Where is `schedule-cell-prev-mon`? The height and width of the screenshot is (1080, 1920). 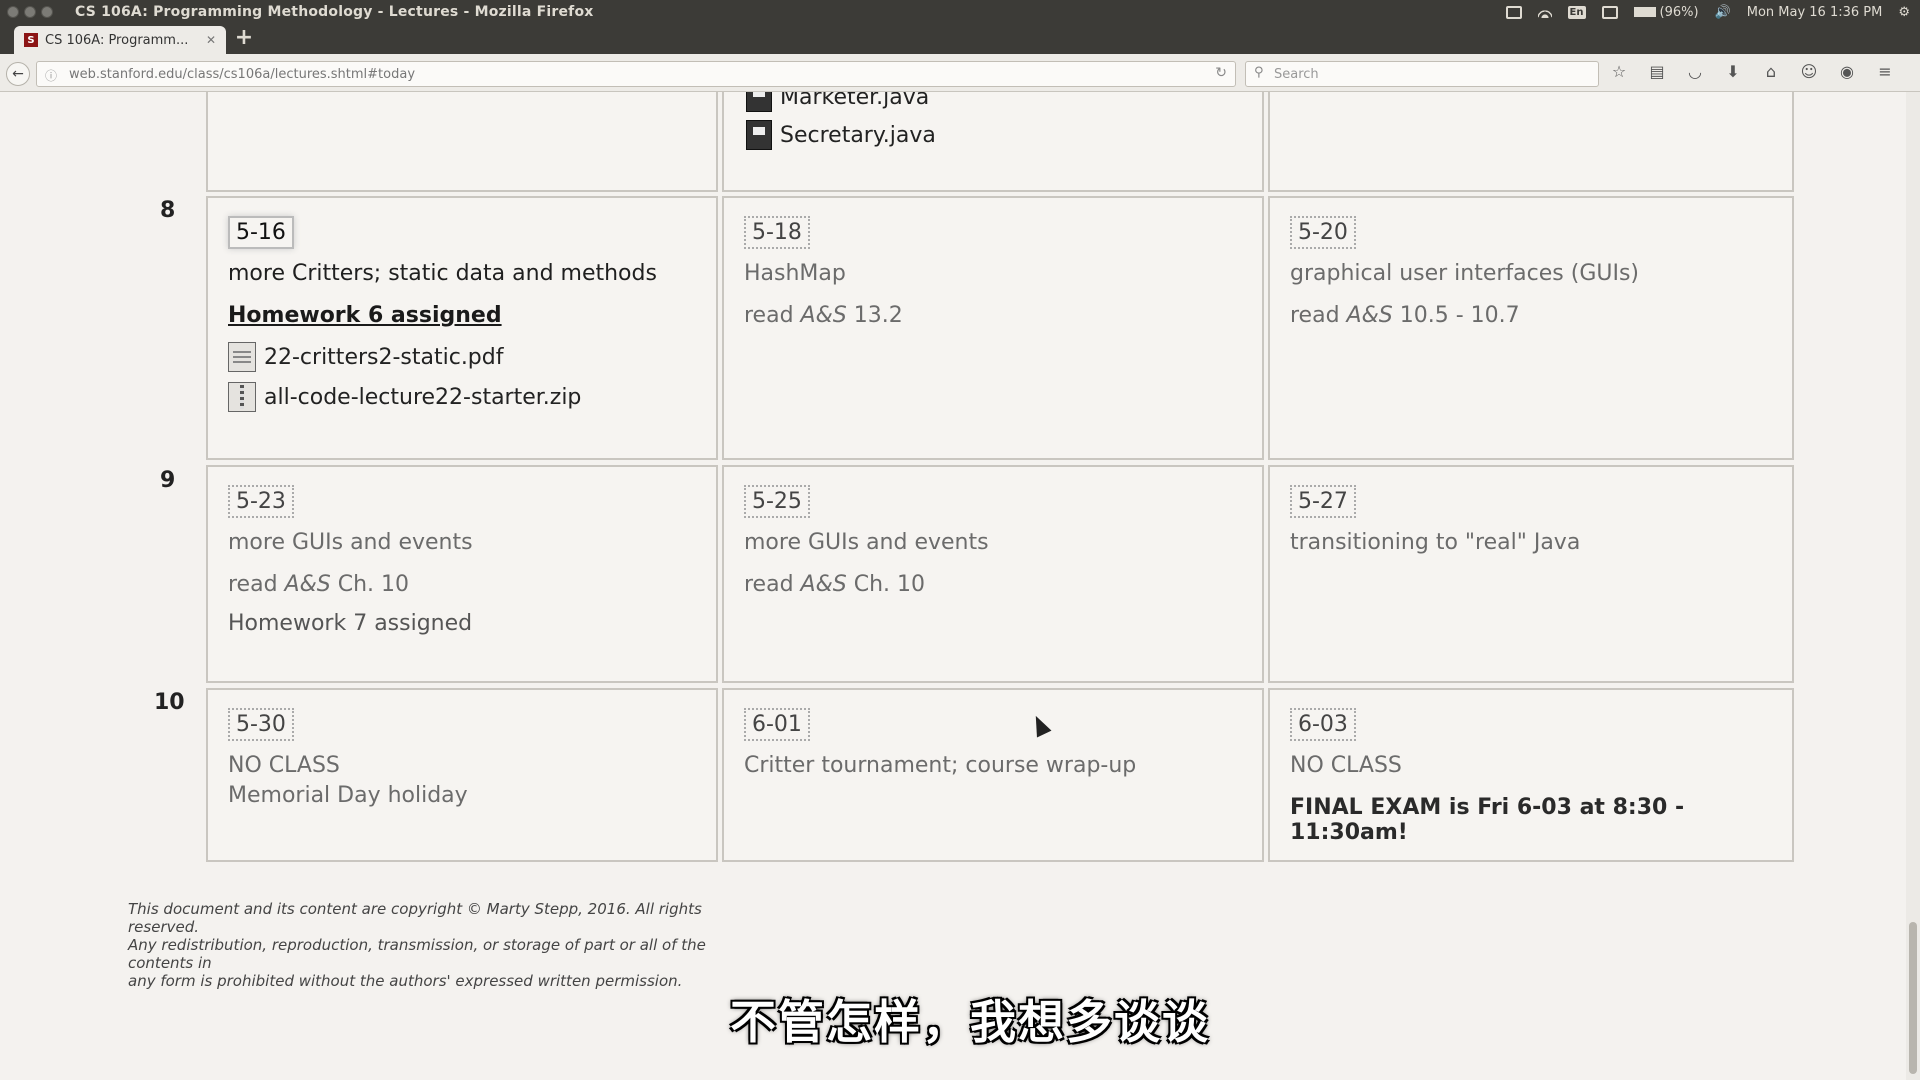
schedule-cell-prev-mon is located at coordinates (462, 142).